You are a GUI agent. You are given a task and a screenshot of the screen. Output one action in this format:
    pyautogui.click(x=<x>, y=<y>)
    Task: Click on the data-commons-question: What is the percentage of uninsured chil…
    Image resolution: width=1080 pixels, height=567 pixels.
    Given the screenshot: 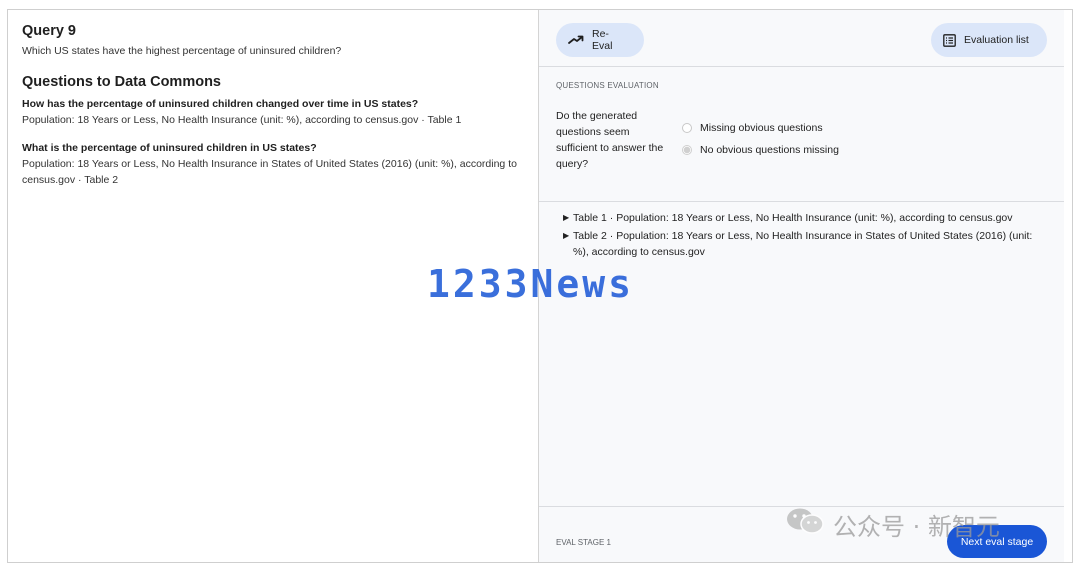 What is the action you would take?
    pyautogui.click(x=169, y=148)
    